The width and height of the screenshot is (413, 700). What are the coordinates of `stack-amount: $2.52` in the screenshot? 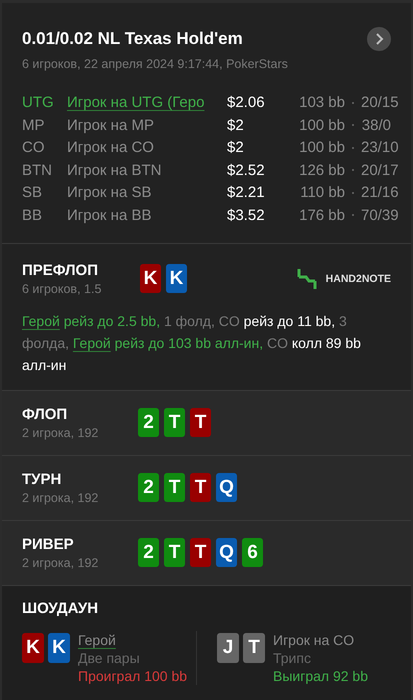 It's located at (246, 170).